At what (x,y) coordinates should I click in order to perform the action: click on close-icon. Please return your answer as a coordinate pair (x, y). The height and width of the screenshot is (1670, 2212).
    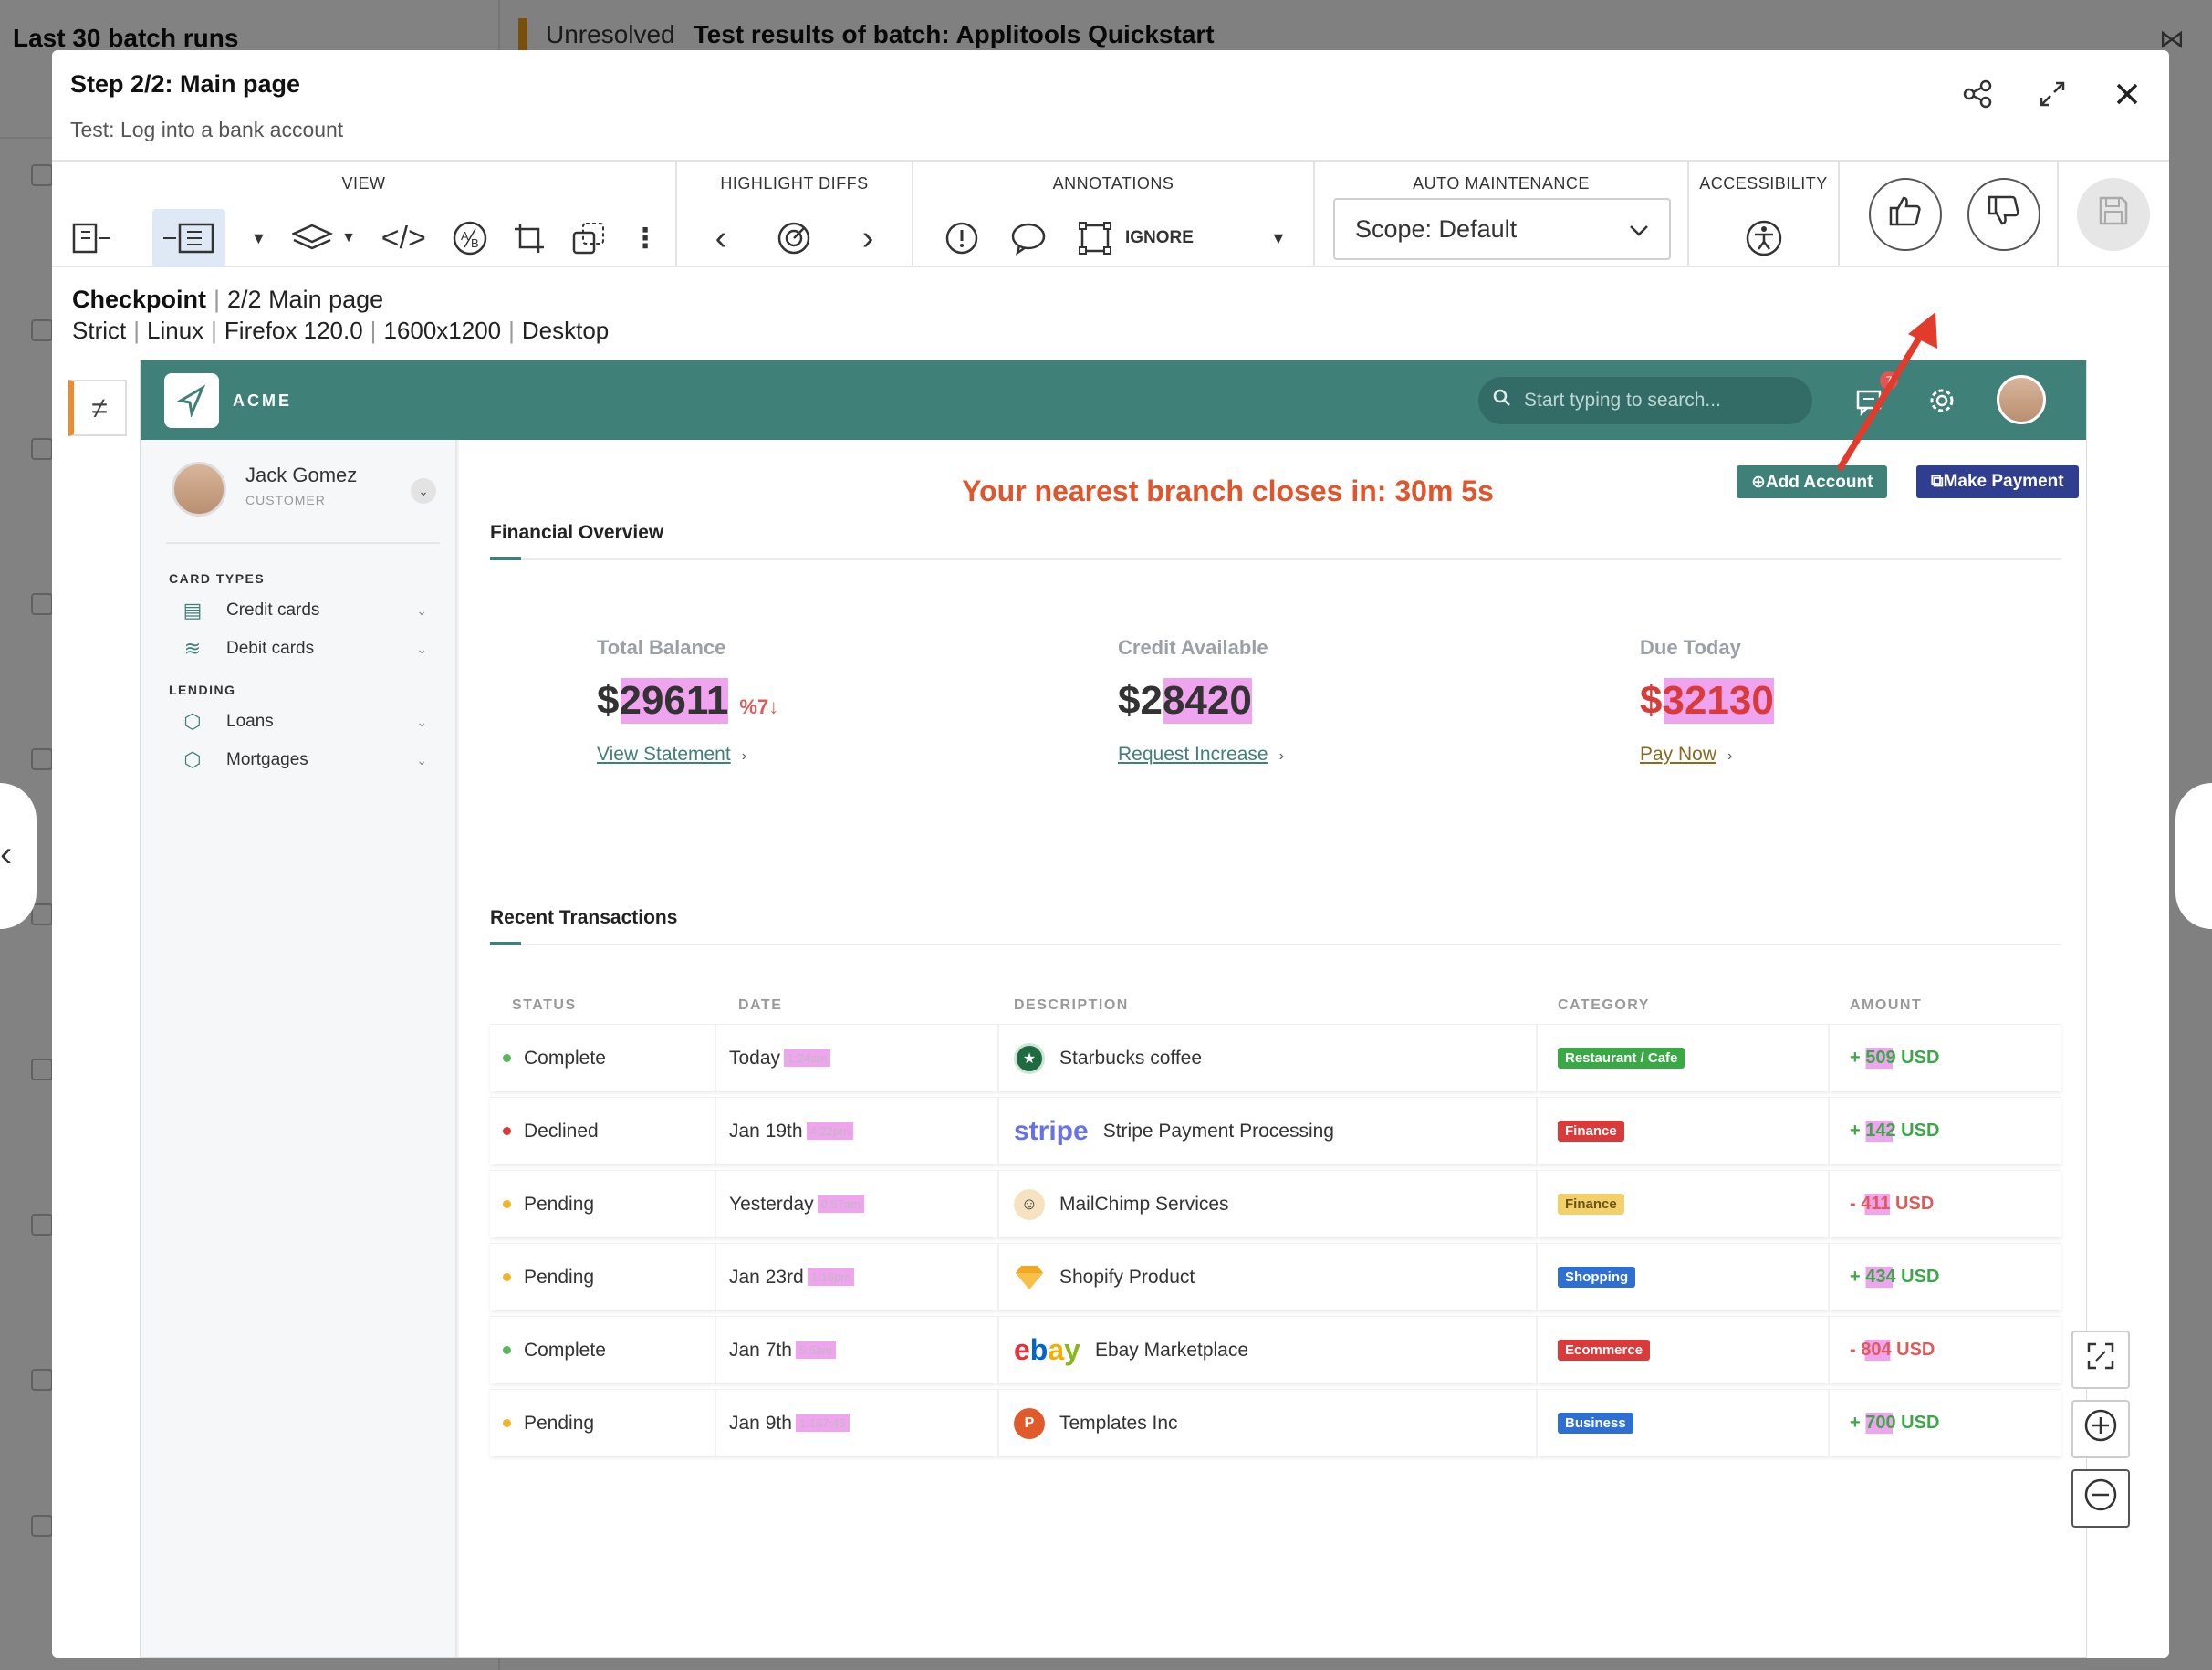
    Looking at the image, I should click on (2127, 94).